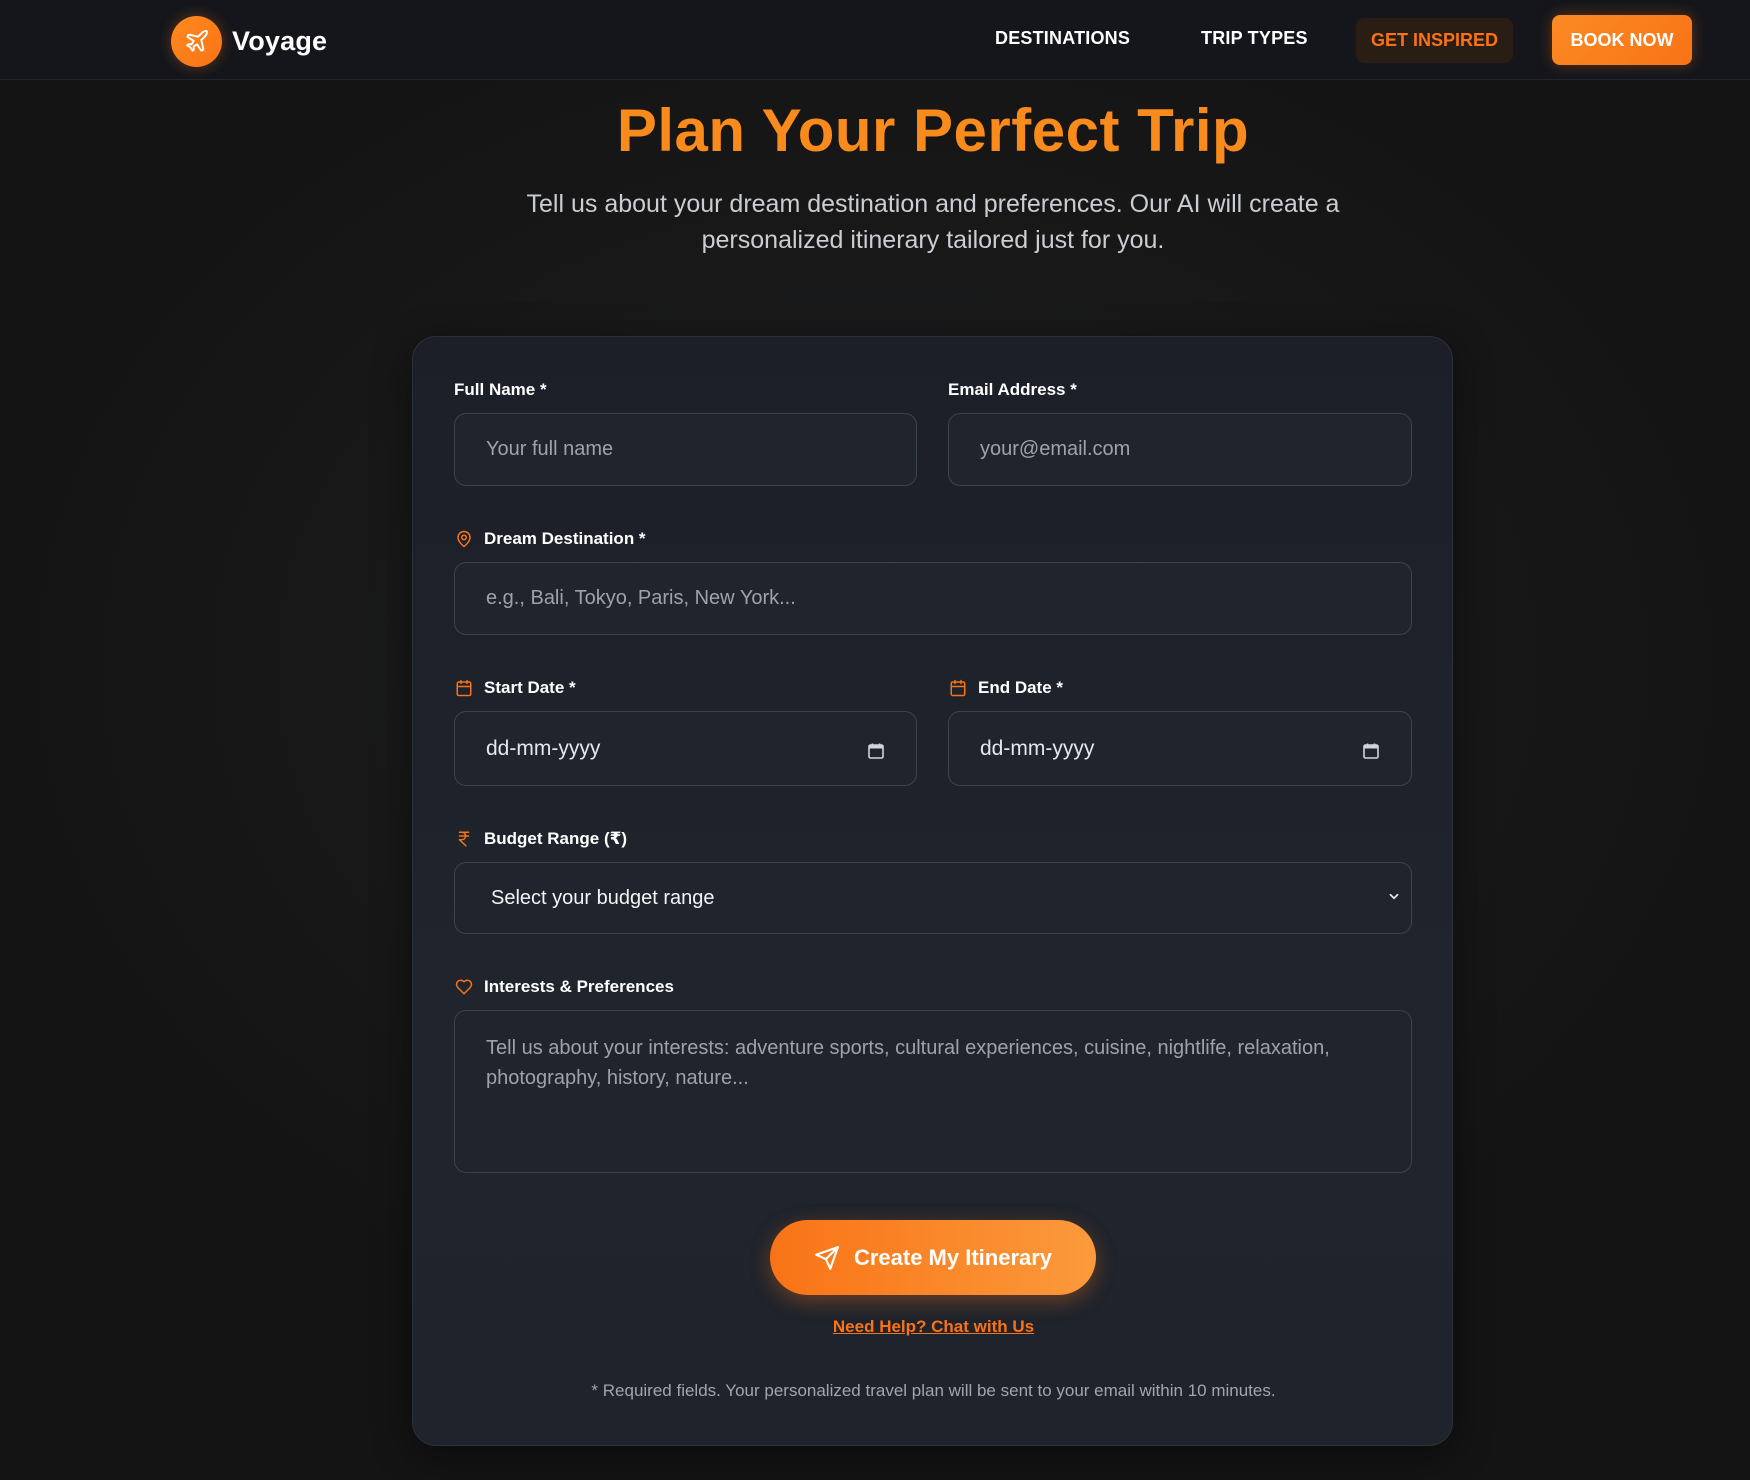 The height and width of the screenshot is (1480, 1750). I want to click on brand: Voyage, so click(249, 41).